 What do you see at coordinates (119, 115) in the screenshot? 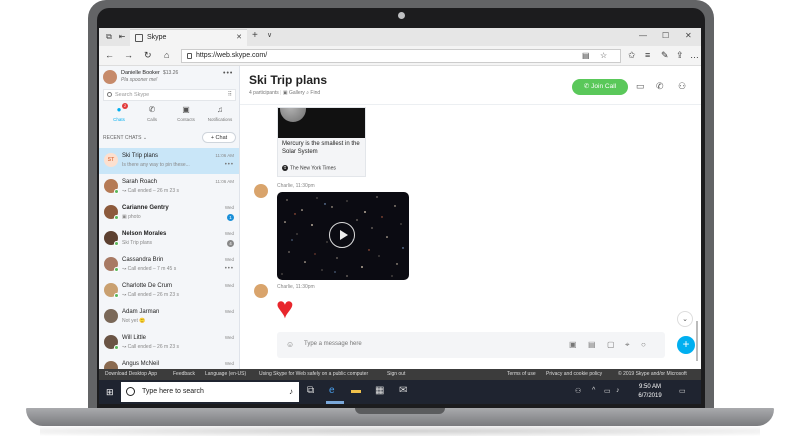
I see `tab-chats: ● 2 Chats` at bounding box center [119, 115].